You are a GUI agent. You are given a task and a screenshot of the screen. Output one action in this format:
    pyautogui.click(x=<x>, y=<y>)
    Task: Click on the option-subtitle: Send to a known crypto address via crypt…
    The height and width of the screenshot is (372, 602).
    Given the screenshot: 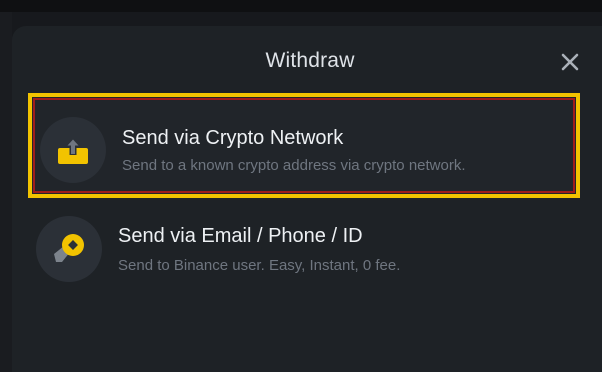 What is the action you would take?
    pyautogui.click(x=294, y=165)
    